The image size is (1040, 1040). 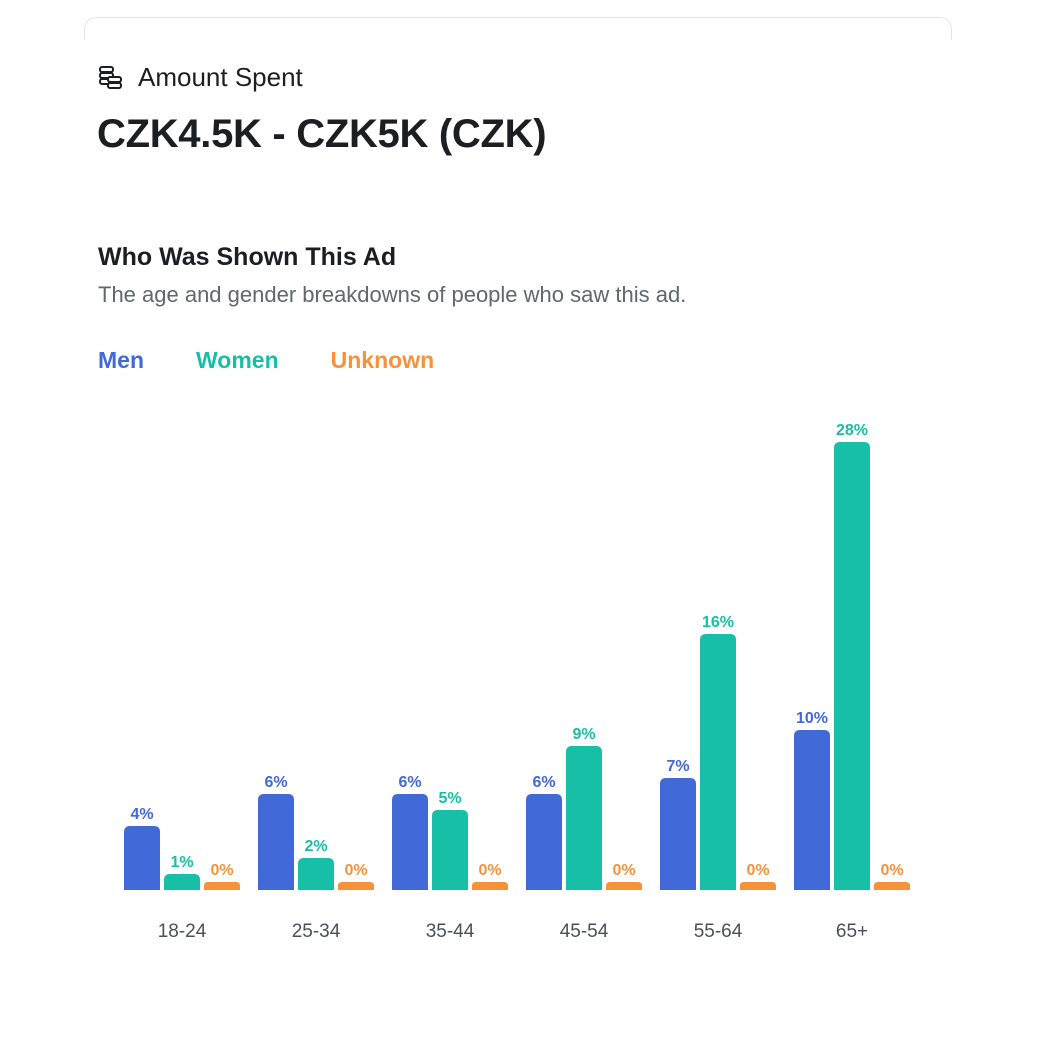 What do you see at coordinates (355, 870) in the screenshot?
I see `data-label-unknown-25-34: 0%` at bounding box center [355, 870].